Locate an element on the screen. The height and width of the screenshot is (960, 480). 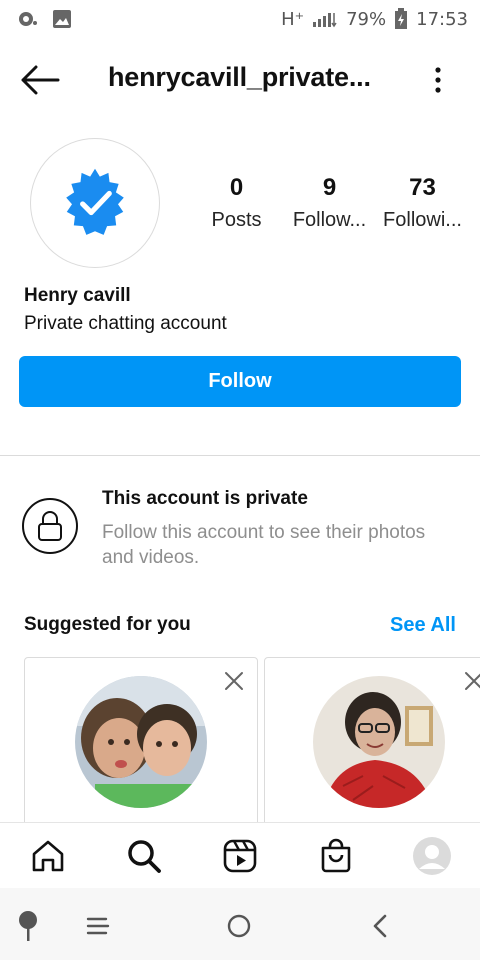
battery-percent: 79% is located at coordinates (366, 19).